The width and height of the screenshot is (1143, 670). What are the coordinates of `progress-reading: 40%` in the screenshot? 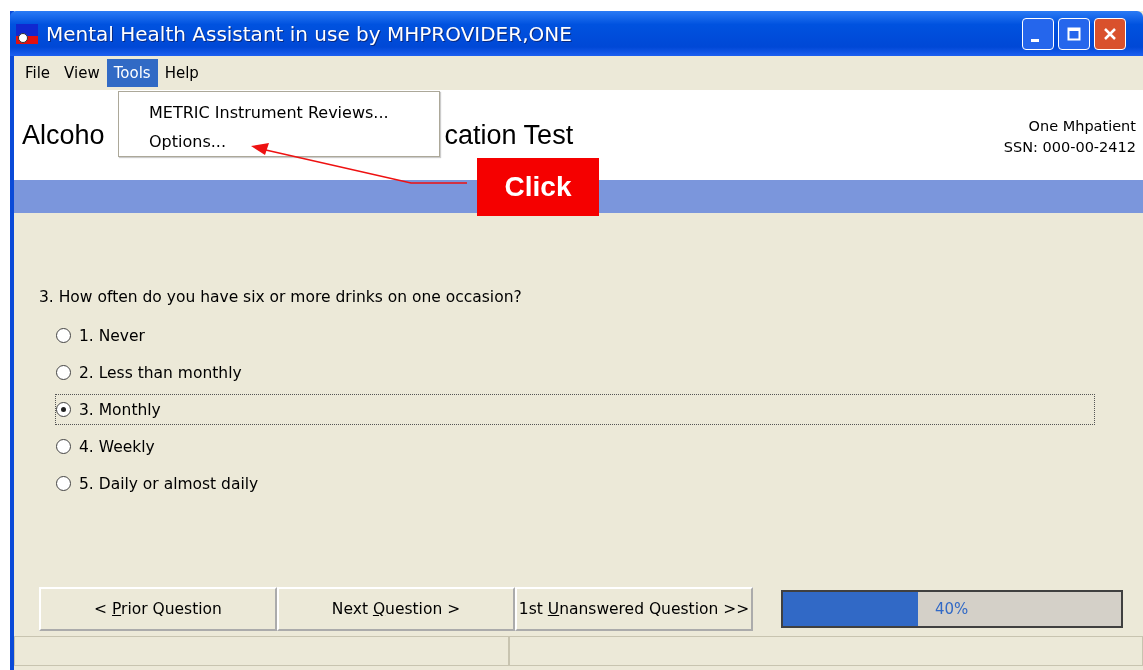 It's located at (952, 609).